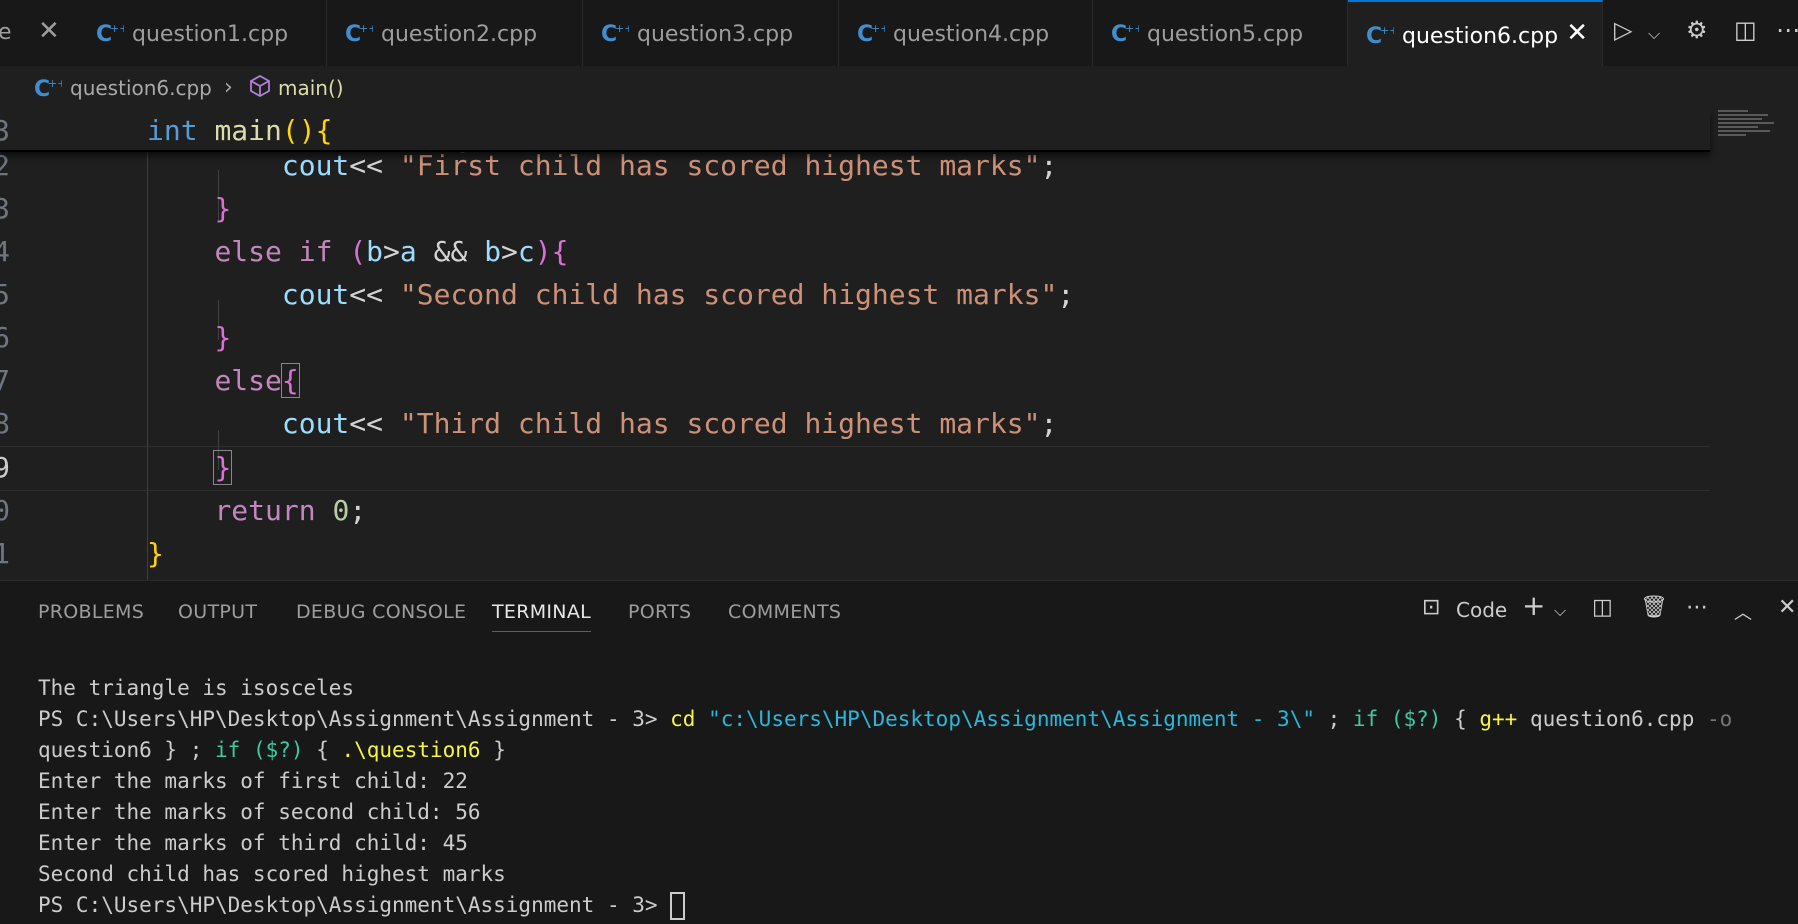  I want to click on tab-question1: C ++ question1.cpp, so click(202, 33).